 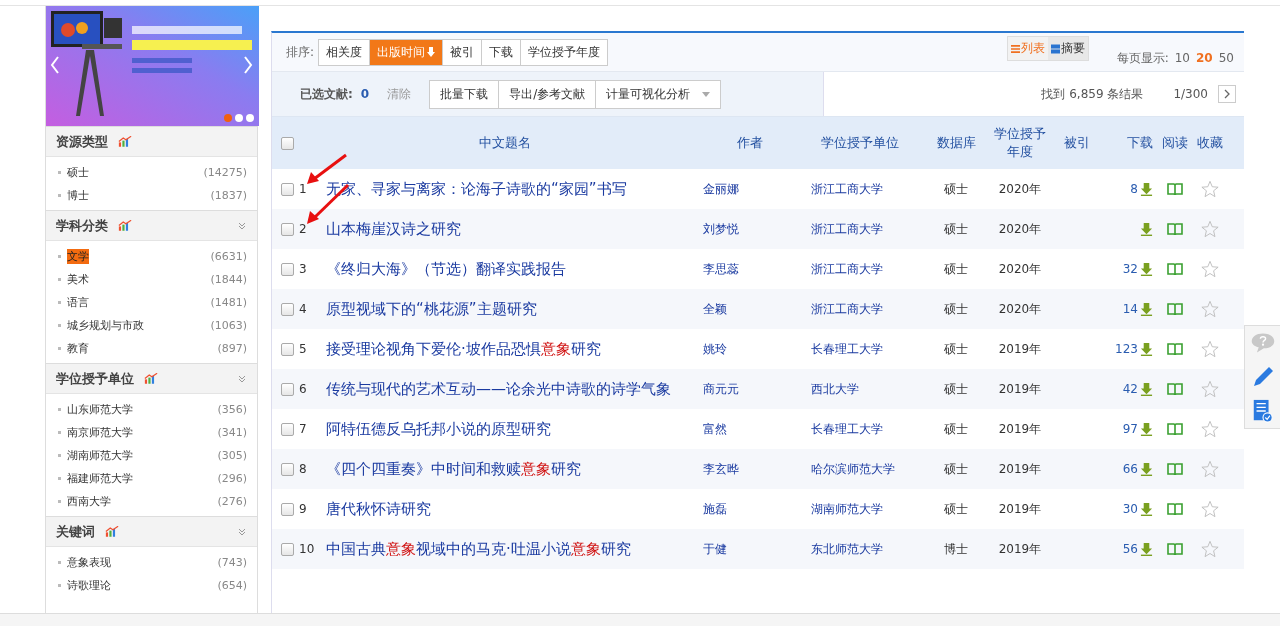 What do you see at coordinates (721, 469) in the screenshot?
I see `author-link: 李玄晔` at bounding box center [721, 469].